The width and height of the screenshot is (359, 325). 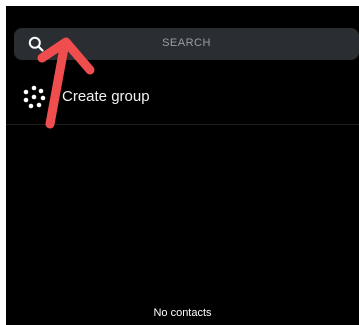 I want to click on search-input: SEARCH, so click(x=186, y=43).